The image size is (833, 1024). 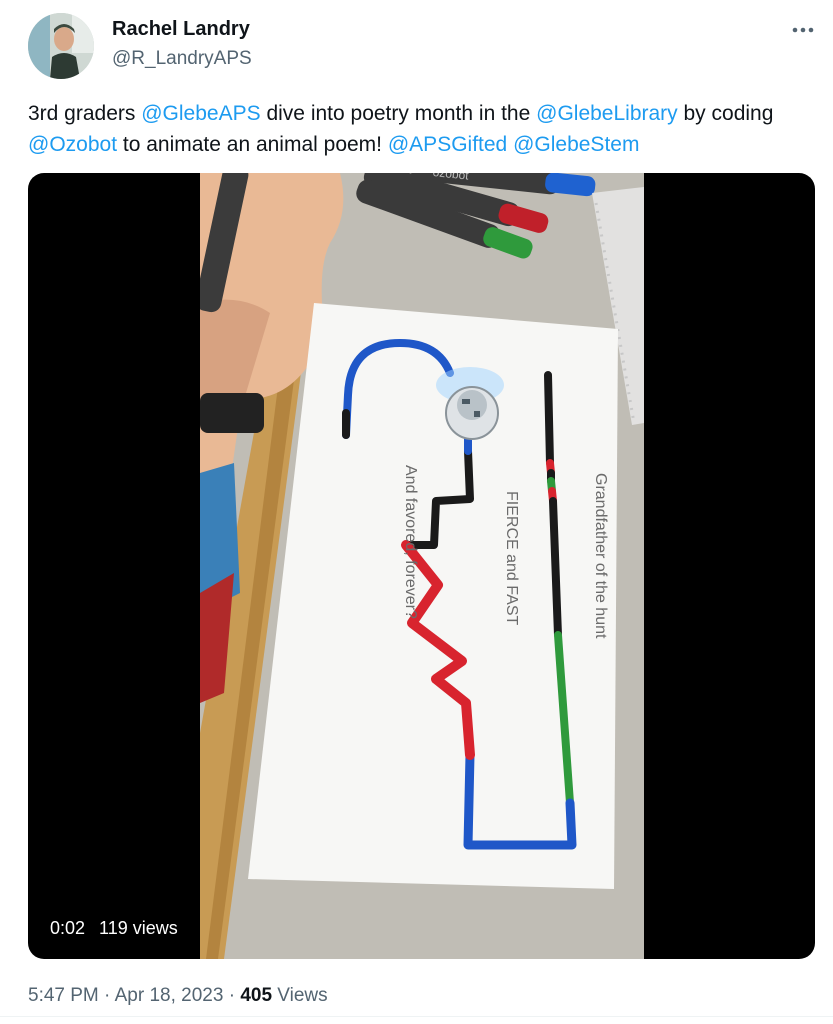 What do you see at coordinates (252, 144) in the screenshot?
I see `tweet-text-segment: to animate an animal poem!` at bounding box center [252, 144].